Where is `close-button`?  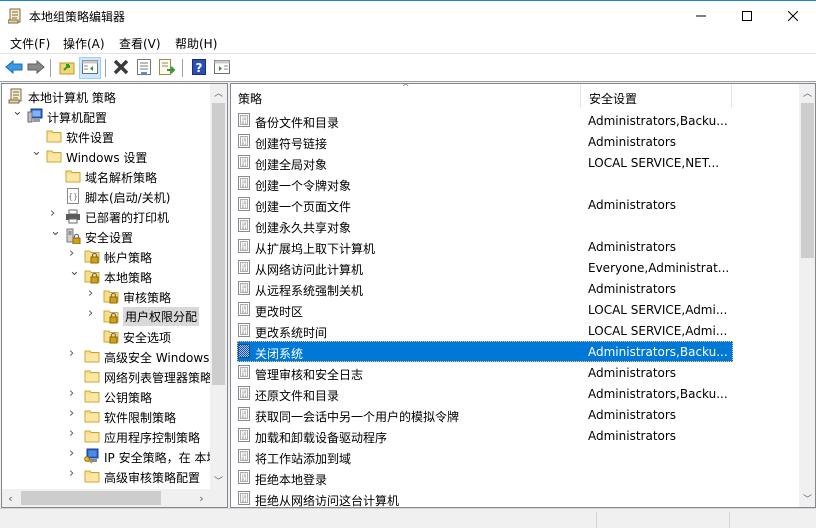 close-button is located at coordinates (793, 16).